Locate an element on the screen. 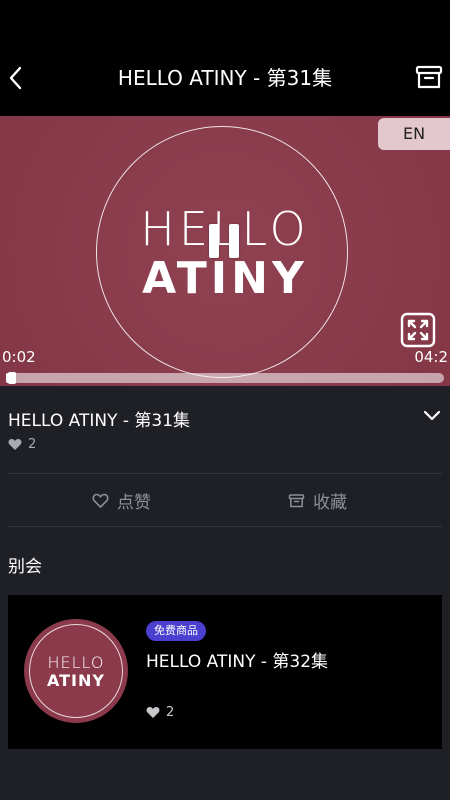 Image resolution: width=450 pixels, height=800 pixels. progress-thumb is located at coordinates (12, 378).